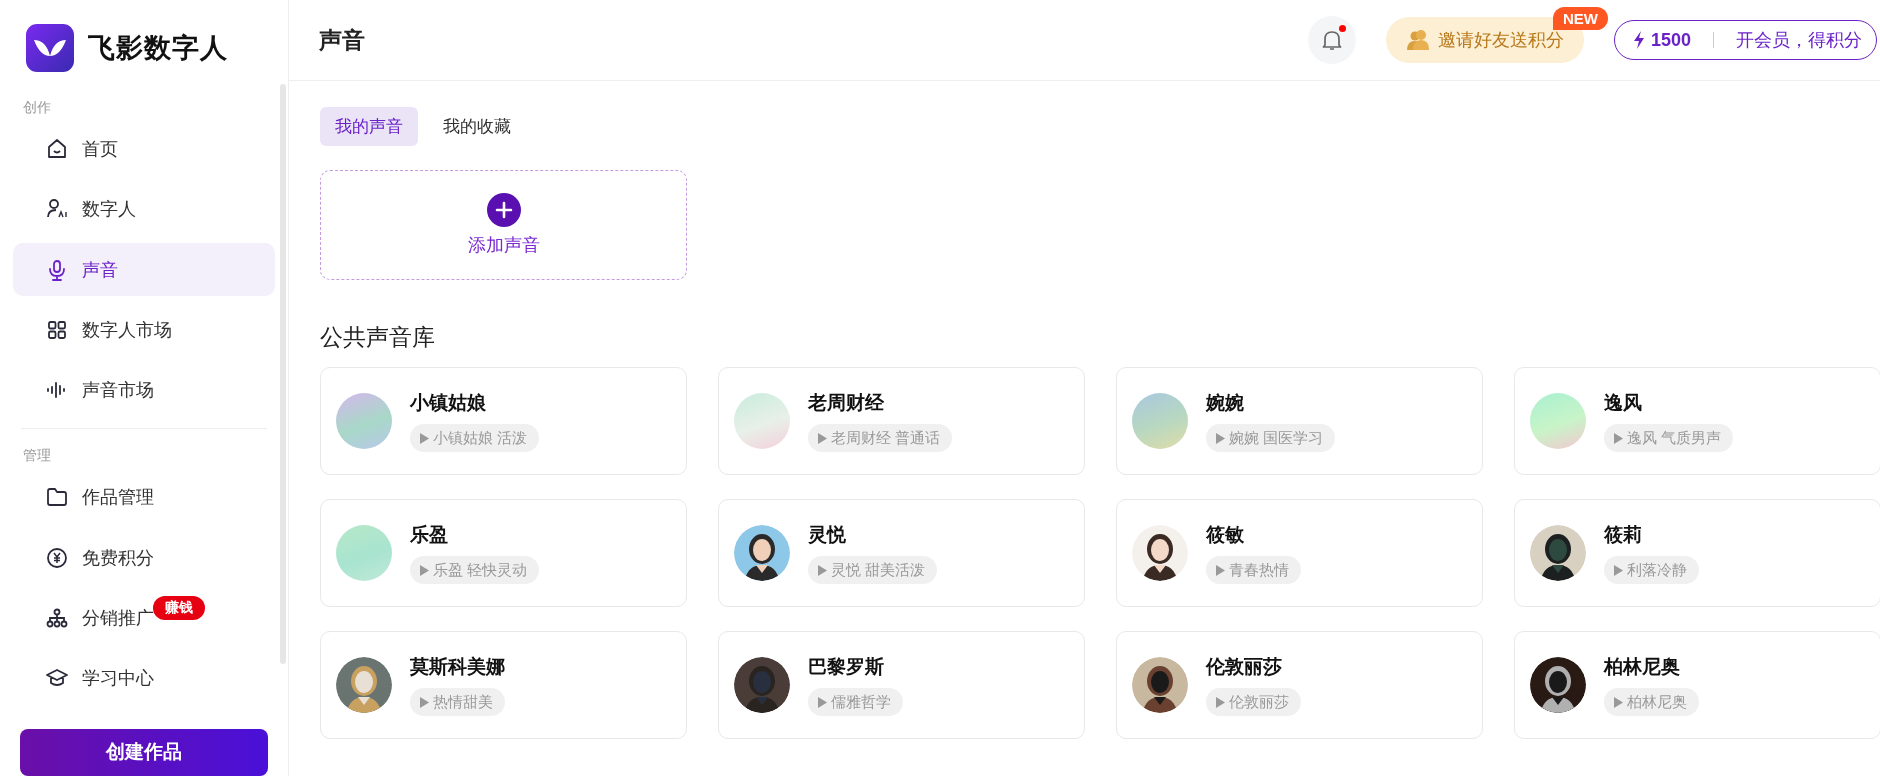 The height and width of the screenshot is (776, 1880). What do you see at coordinates (1799, 40) in the screenshot?
I see `membership-label: 开会员，得积分` at bounding box center [1799, 40].